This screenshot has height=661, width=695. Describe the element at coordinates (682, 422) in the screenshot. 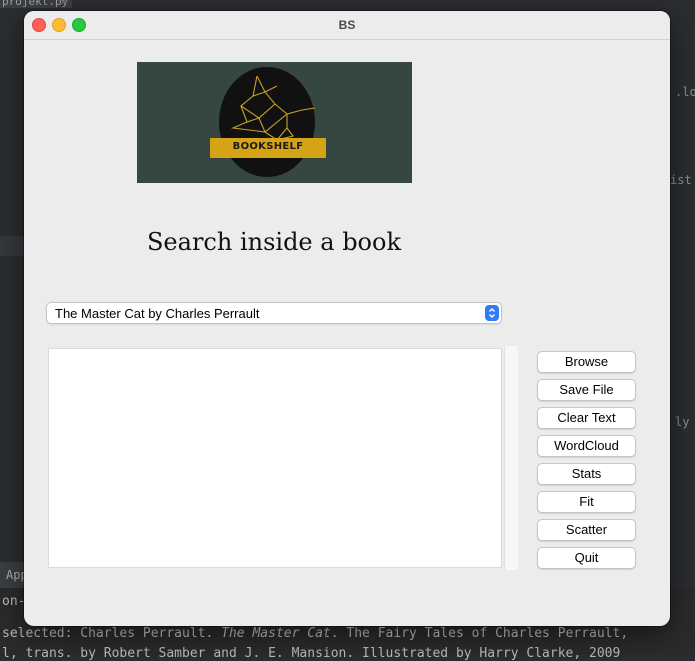

I see `editor-code-fragment: ly` at that location.